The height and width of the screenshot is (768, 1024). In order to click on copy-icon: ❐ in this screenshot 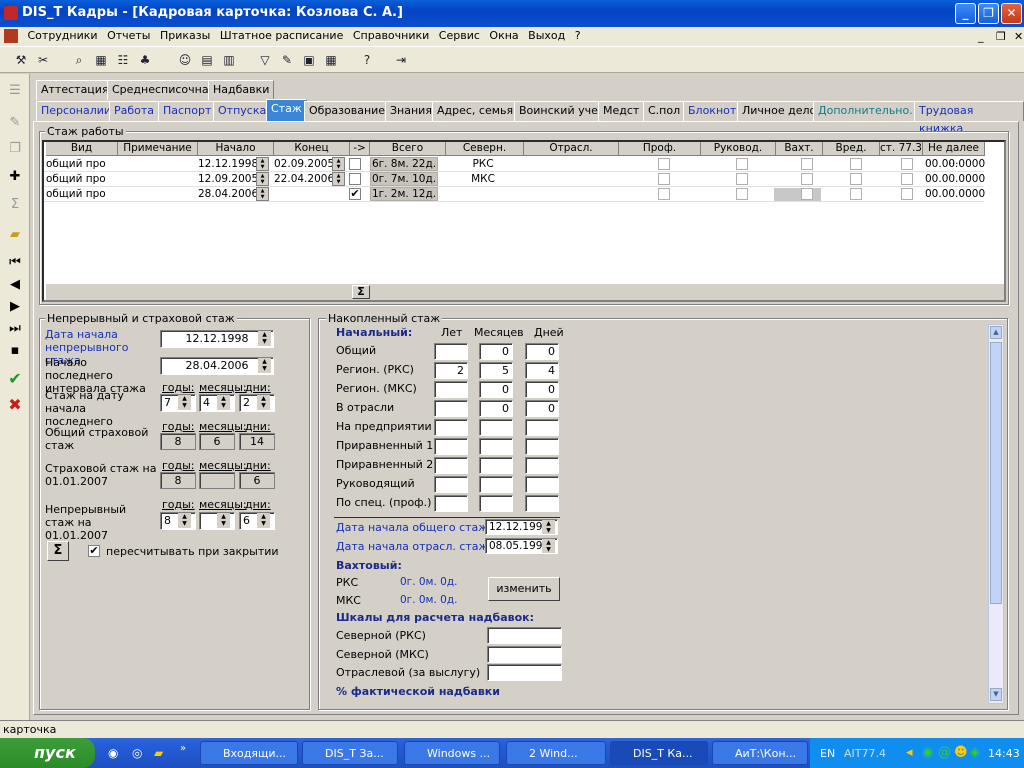, I will do `click(15, 149)`.